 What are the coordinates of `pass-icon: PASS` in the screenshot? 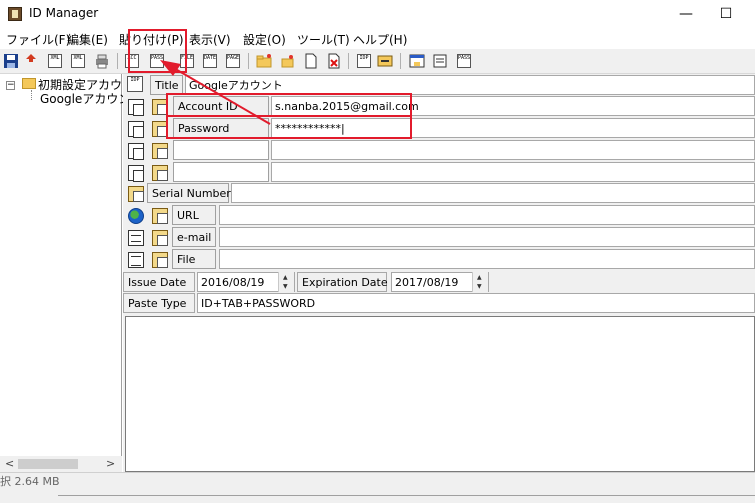 It's located at (464, 61).